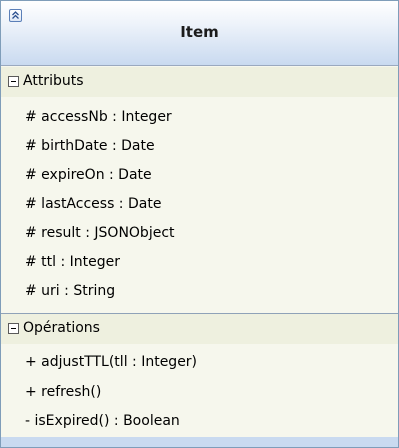  I want to click on attribute-row: # uri : String, so click(70, 294).